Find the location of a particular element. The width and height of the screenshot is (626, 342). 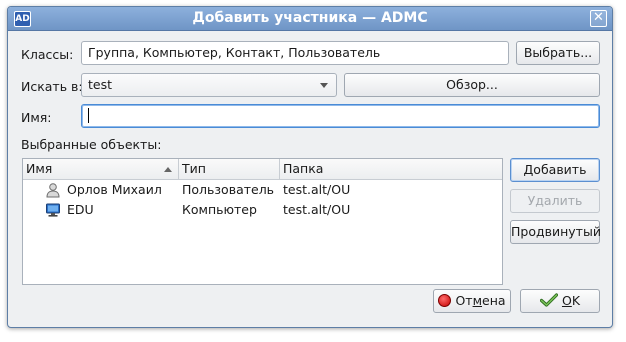

table-header: Имя Тип Папка is located at coordinates (262, 169).